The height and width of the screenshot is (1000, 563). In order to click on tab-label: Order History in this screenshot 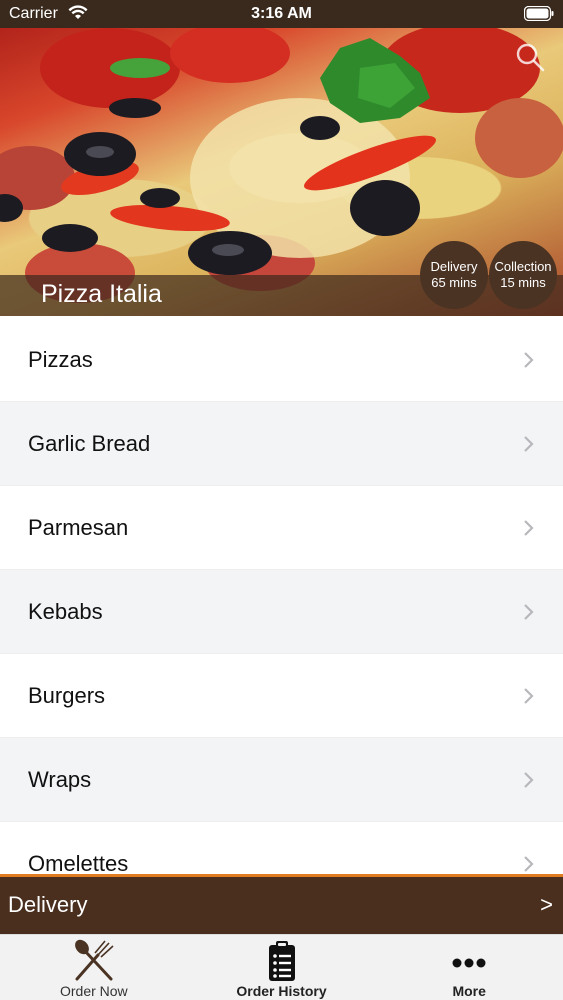, I will do `click(281, 991)`.